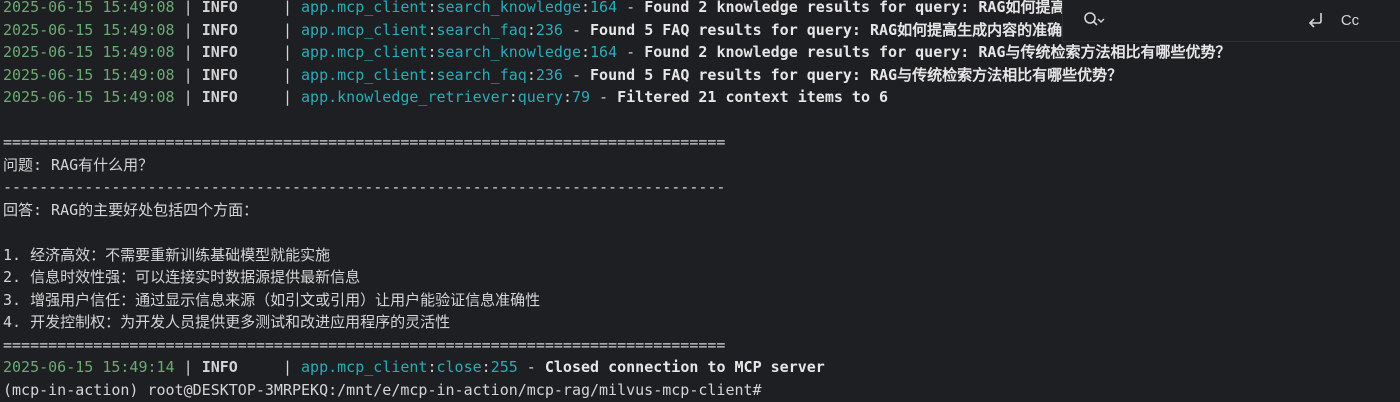  What do you see at coordinates (753, 97) in the screenshot?
I see `log-message: Filtered 21 context items to 6` at bounding box center [753, 97].